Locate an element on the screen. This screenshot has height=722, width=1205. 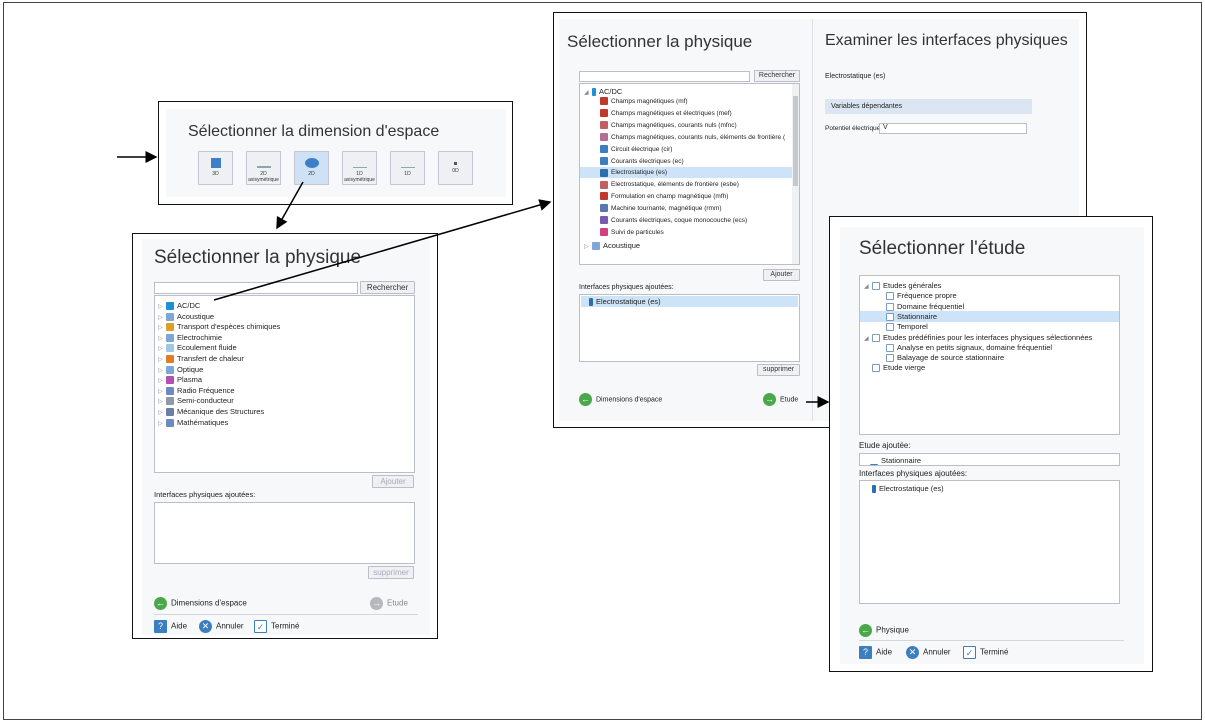
tree-item: ▷ Semi-conducteur is located at coordinates (196, 400).